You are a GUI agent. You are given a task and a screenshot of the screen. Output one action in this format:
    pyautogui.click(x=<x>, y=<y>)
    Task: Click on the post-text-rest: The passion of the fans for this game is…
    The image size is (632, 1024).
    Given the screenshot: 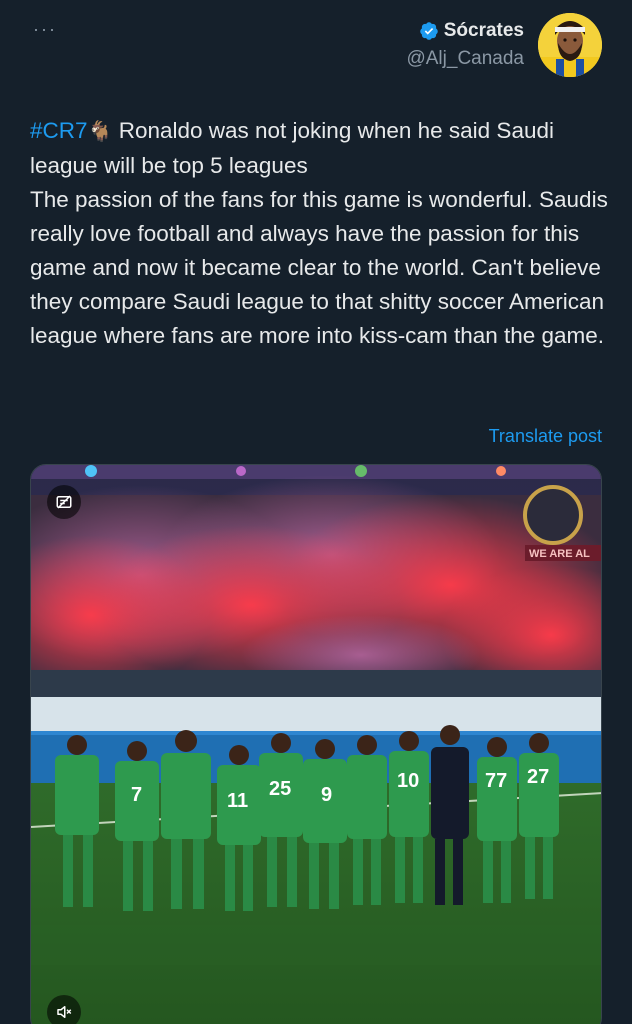 What is the action you would take?
    pyautogui.click(x=319, y=267)
    